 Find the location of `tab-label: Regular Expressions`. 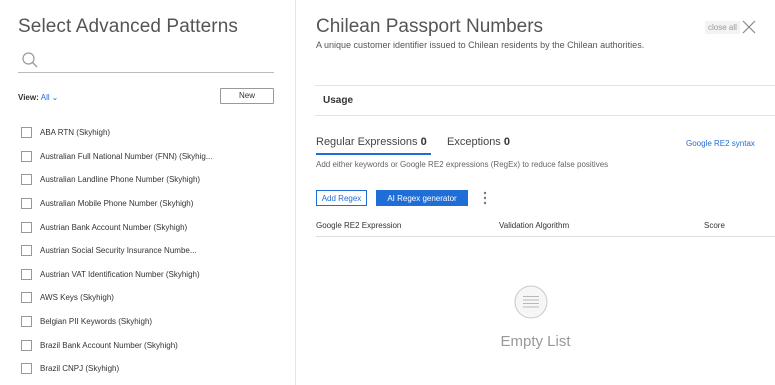

tab-label: Regular Expressions is located at coordinates (367, 142).